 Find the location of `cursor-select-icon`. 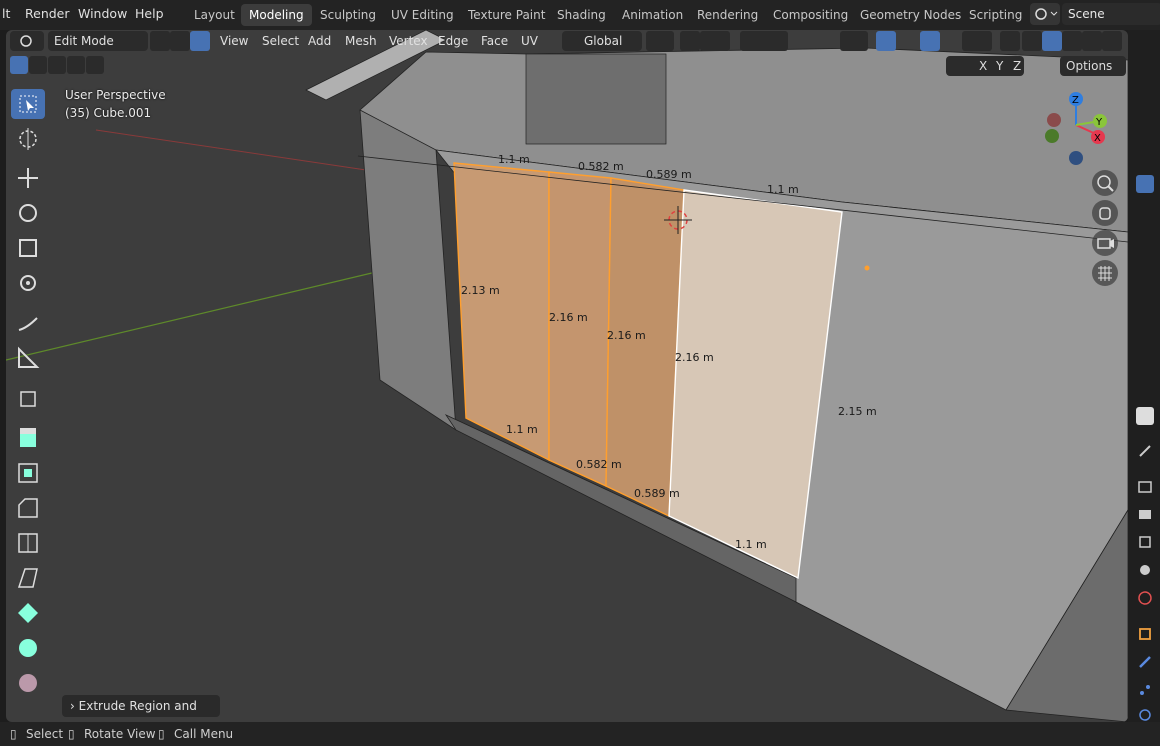

cursor-select-icon is located at coordinates (28, 104).